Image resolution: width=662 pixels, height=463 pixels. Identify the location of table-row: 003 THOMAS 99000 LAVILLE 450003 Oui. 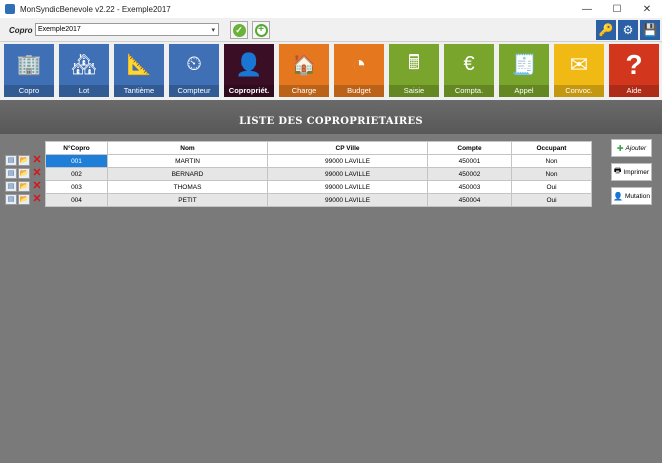
(318, 187).